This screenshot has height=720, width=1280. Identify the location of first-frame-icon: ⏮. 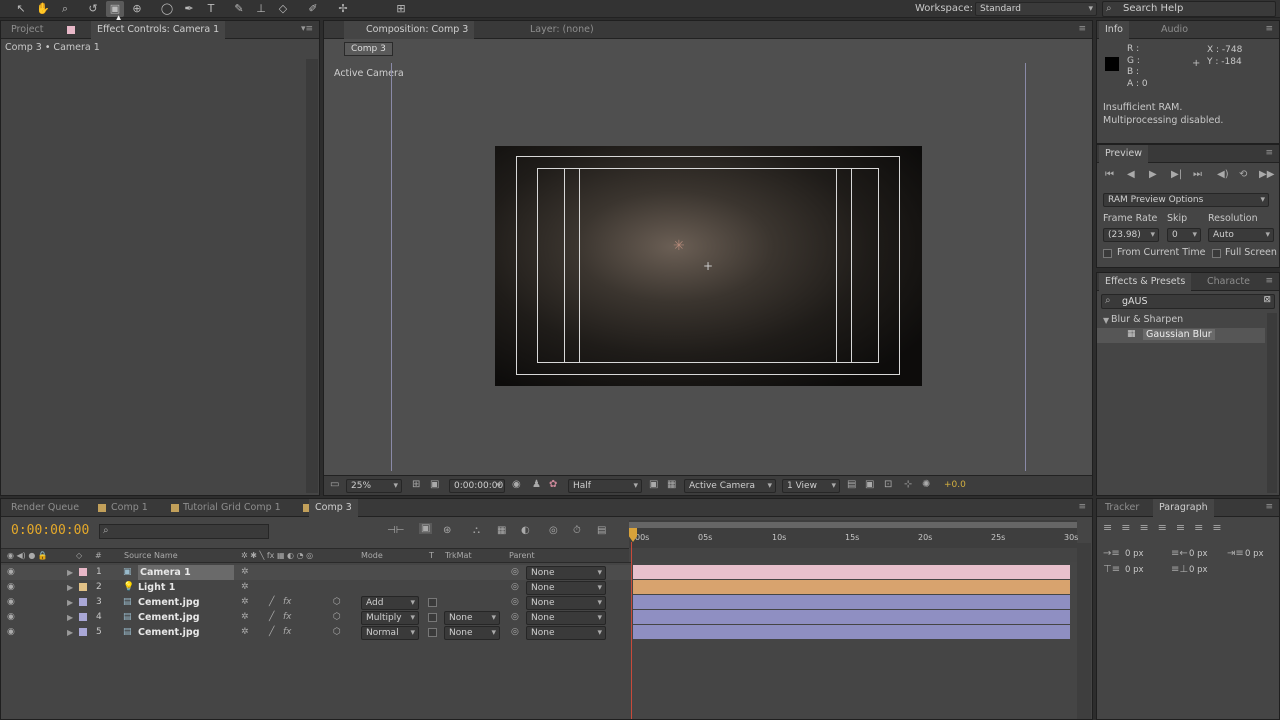
(1109, 174).